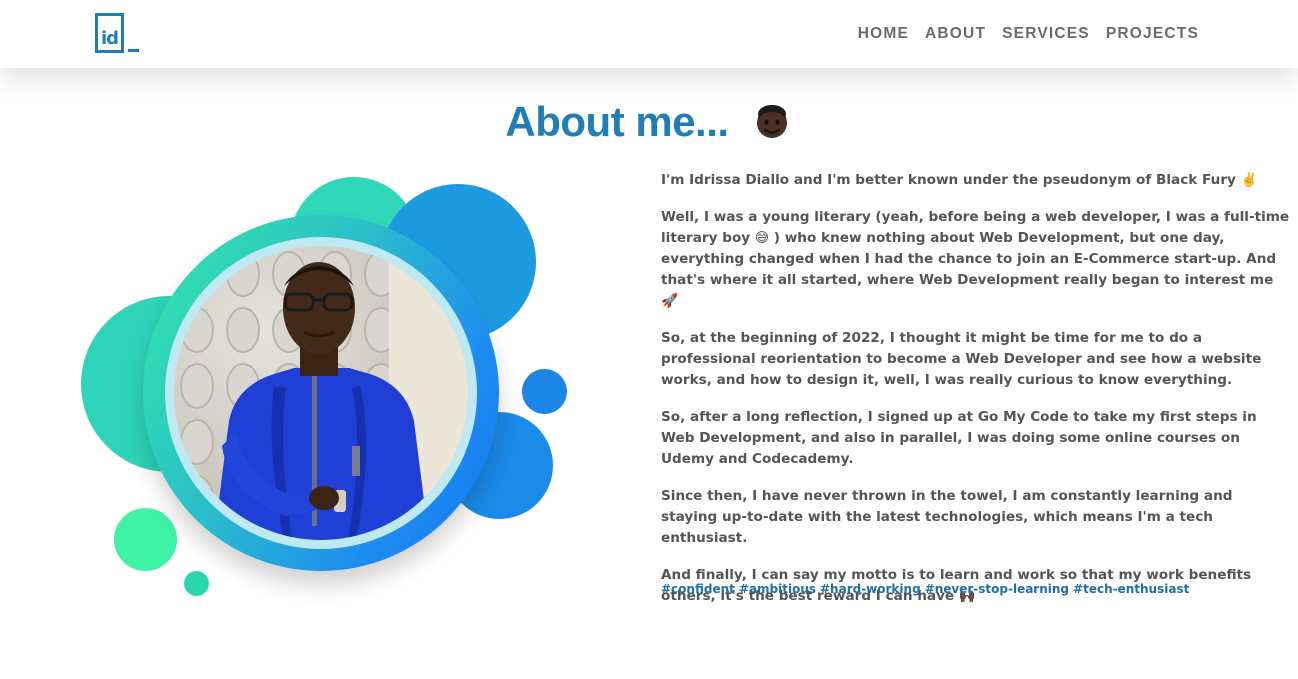  Describe the element at coordinates (698, 589) in the screenshot. I see `hashtag: #confident` at that location.